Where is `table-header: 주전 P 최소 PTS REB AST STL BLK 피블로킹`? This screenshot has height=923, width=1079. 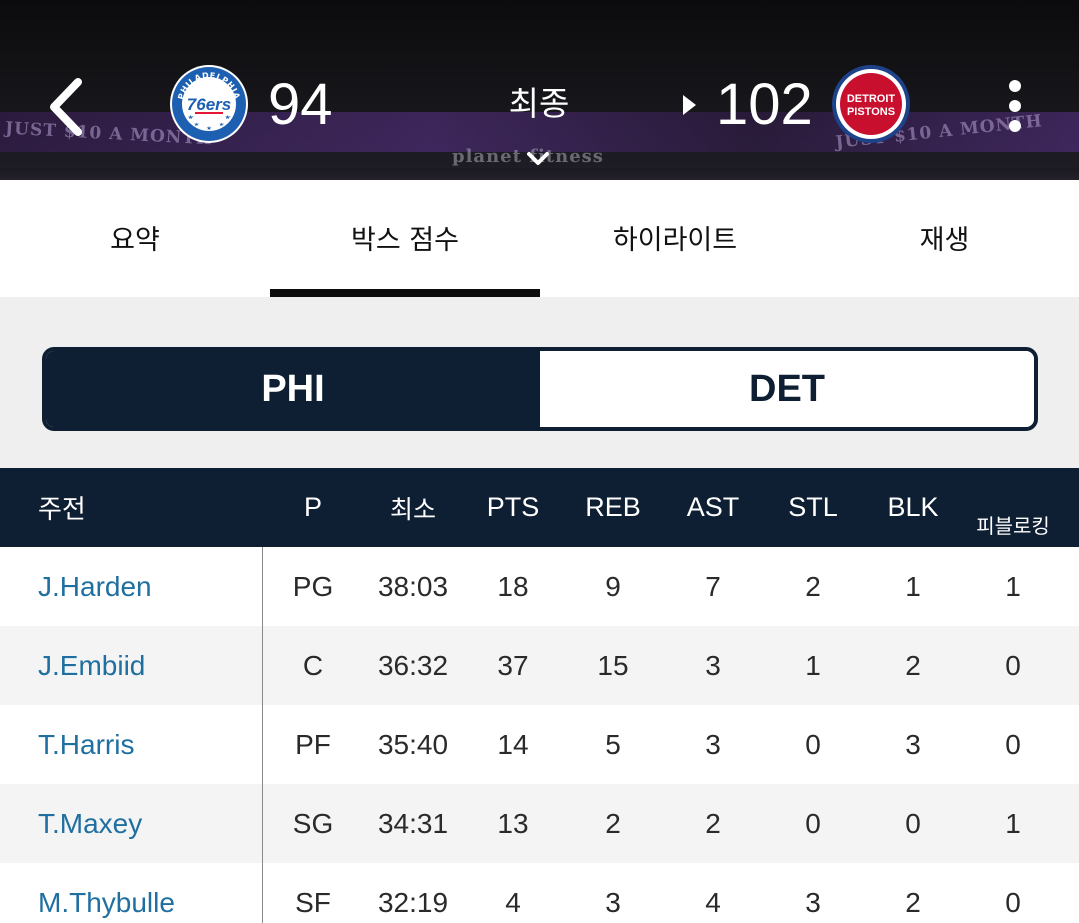
table-header: 주전 P 최소 PTS REB AST STL BLK 피블로킹 is located at coordinates (539, 507).